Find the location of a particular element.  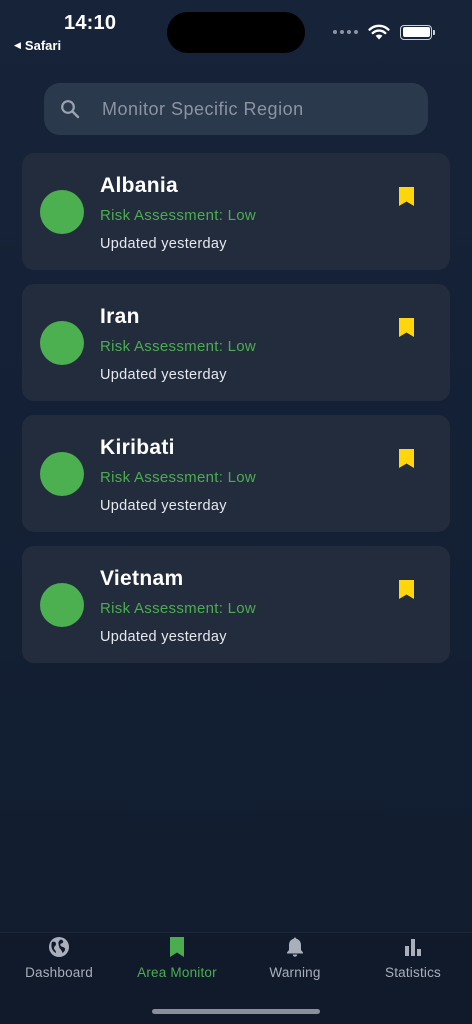

region-search-bar is located at coordinates (236, 109).